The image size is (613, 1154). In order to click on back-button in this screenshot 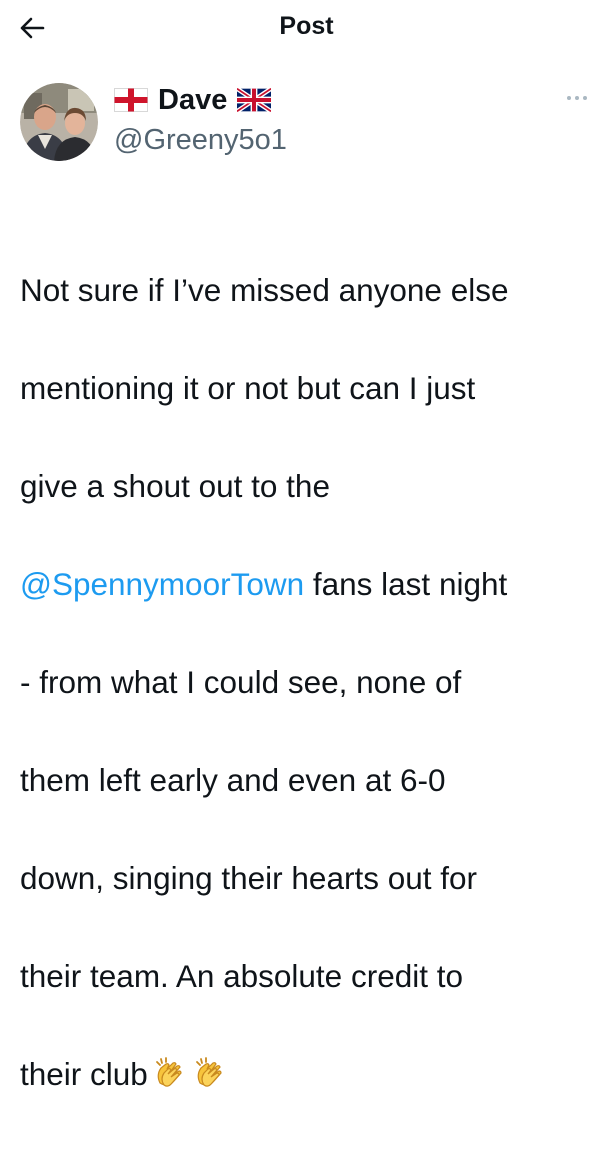, I will do `click(32, 28)`.